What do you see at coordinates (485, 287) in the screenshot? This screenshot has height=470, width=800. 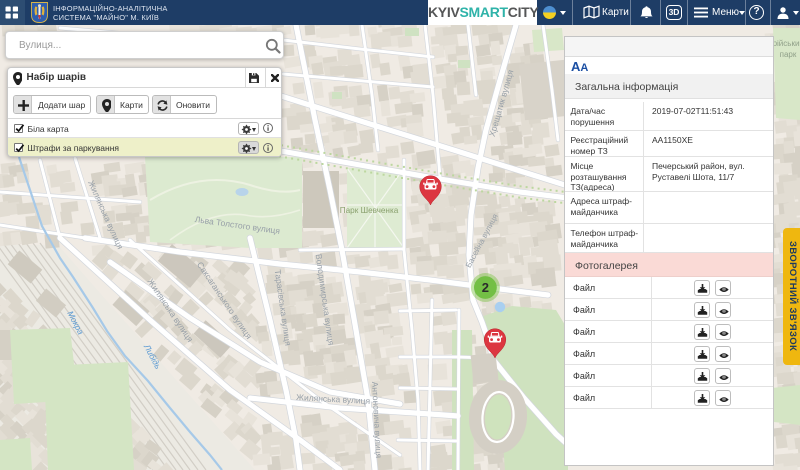 I see `svg-text: 2` at bounding box center [485, 287].